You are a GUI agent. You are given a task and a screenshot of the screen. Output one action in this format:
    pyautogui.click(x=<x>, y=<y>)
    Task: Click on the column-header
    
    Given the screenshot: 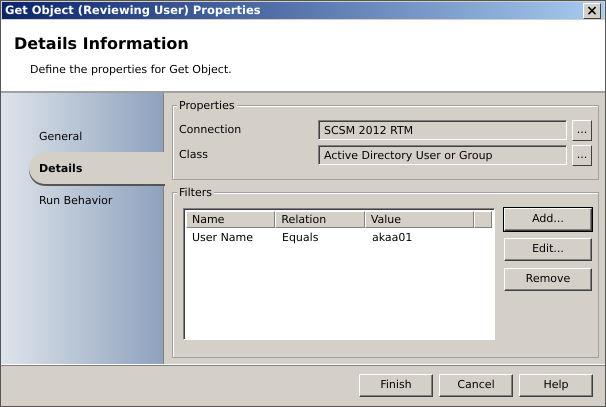 What is the action you would take?
    pyautogui.click(x=483, y=219)
    